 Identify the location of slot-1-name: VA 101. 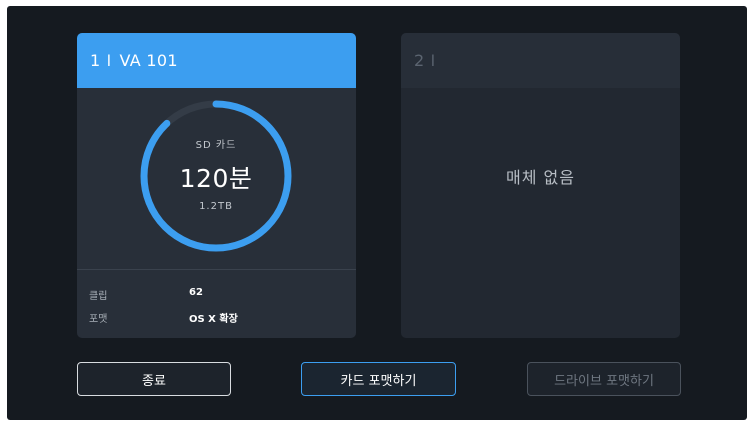
(148, 60).